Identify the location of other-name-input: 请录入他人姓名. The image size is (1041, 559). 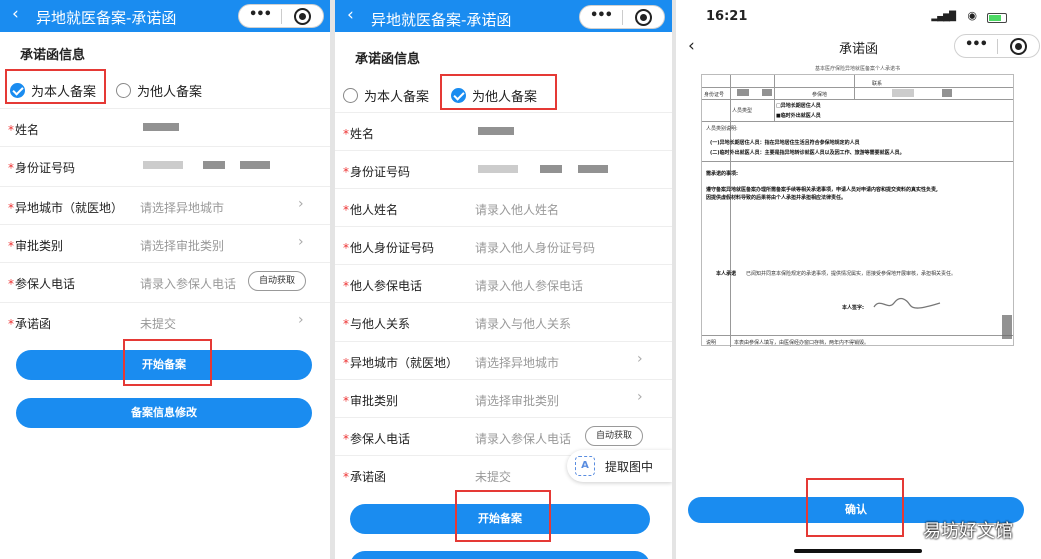
(517, 209).